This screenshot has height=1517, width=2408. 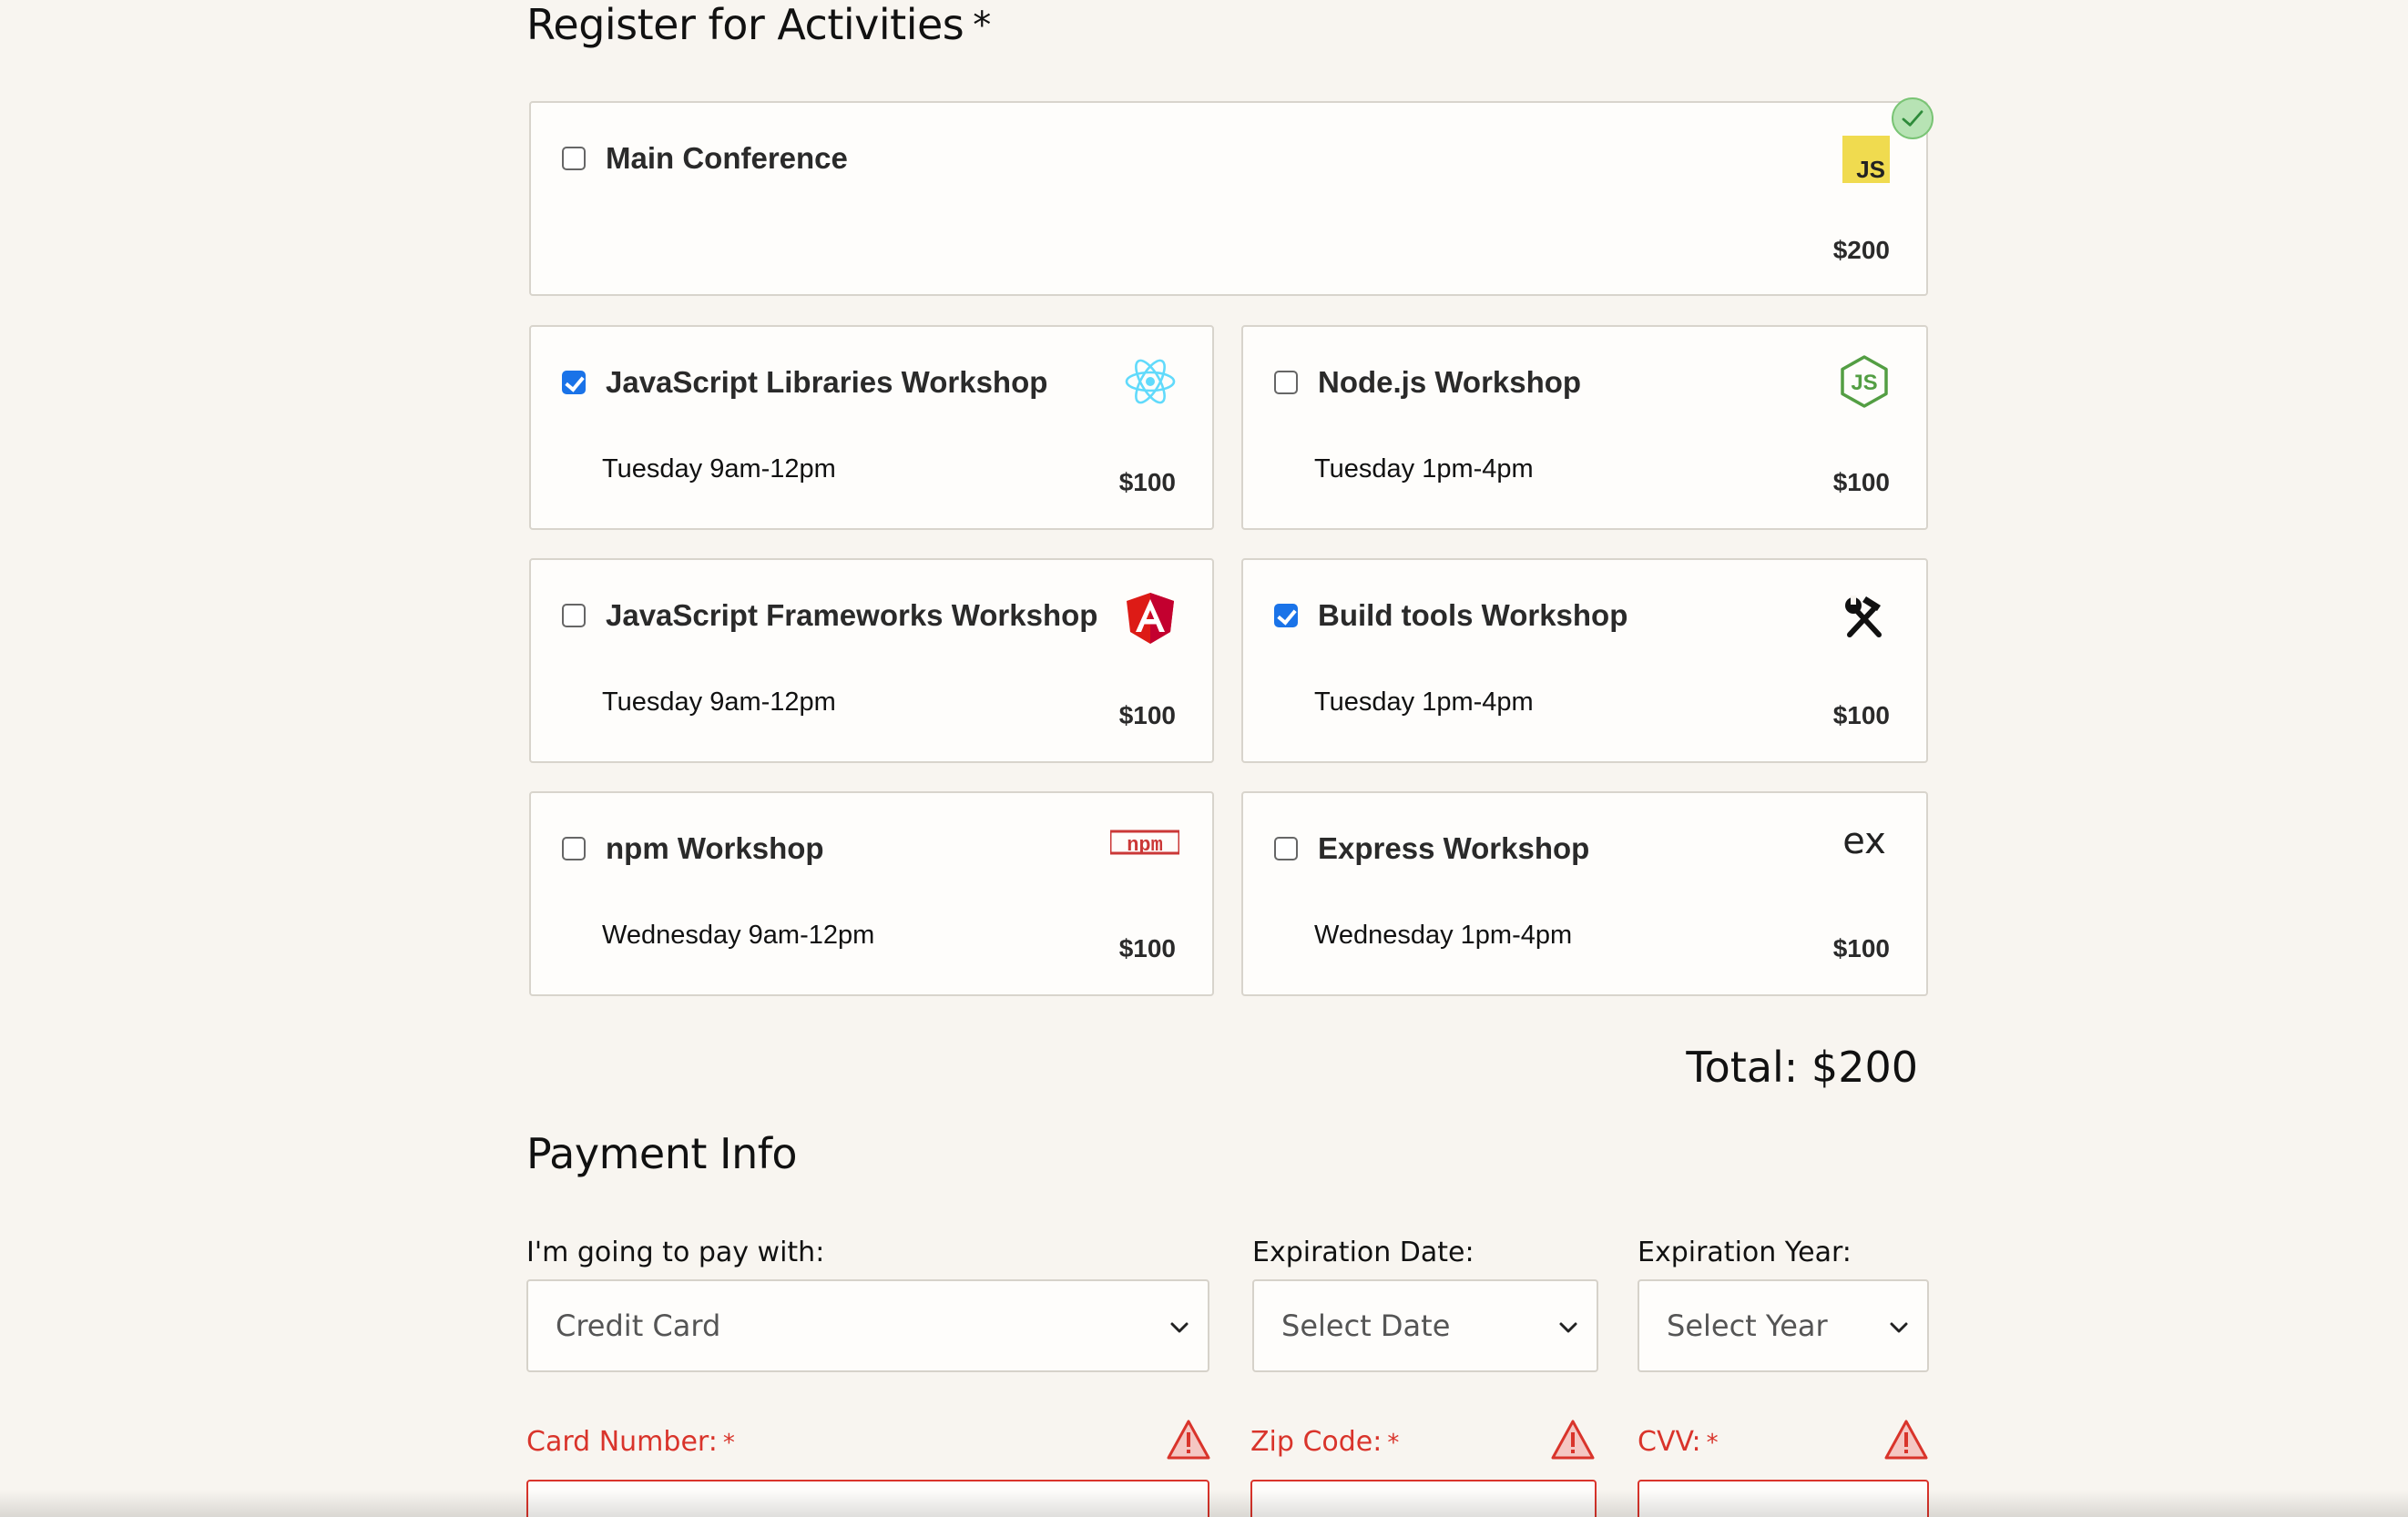 I want to click on bottom-shadow, so click(x=1204, y=1503).